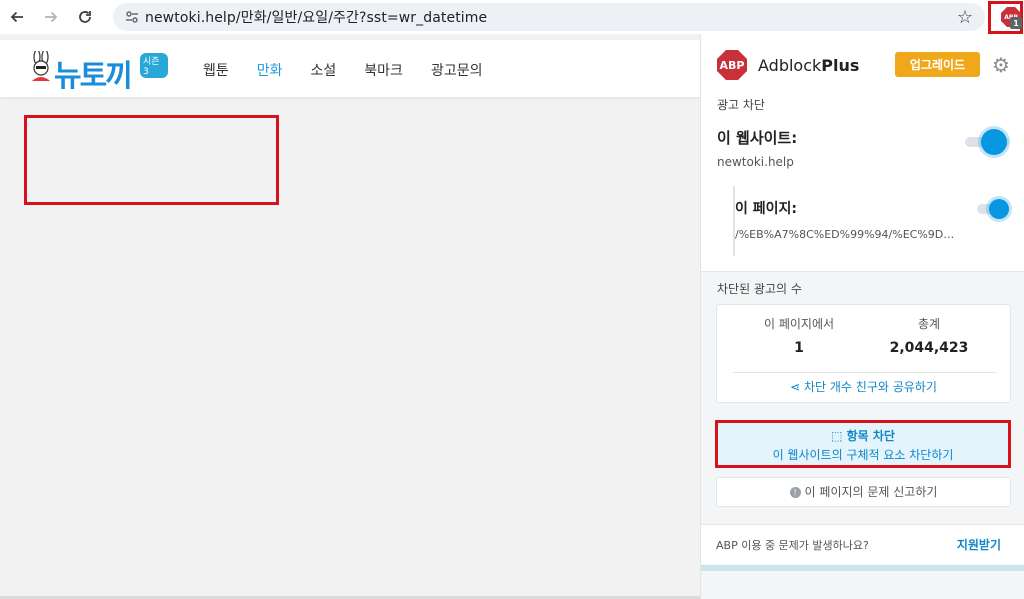 This screenshot has width=1024, height=599. I want to click on back-arrow-icon, so click(17, 17).